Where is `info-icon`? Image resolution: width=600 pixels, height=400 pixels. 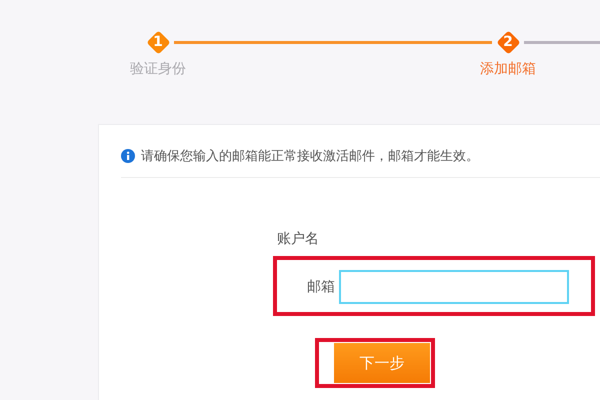 info-icon is located at coordinates (128, 156).